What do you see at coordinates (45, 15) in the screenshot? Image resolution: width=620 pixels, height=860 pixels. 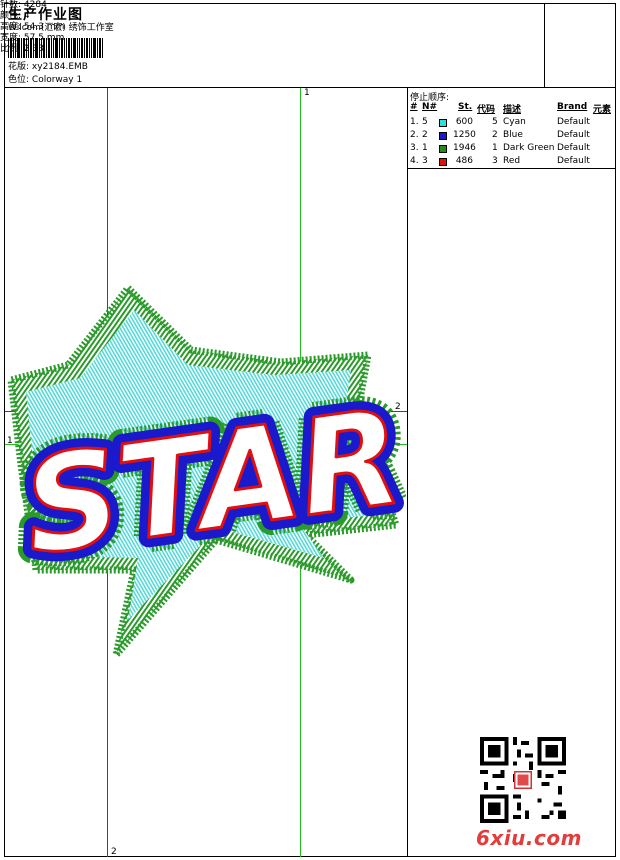 I see `page-title: 生产作业图` at bounding box center [45, 15].